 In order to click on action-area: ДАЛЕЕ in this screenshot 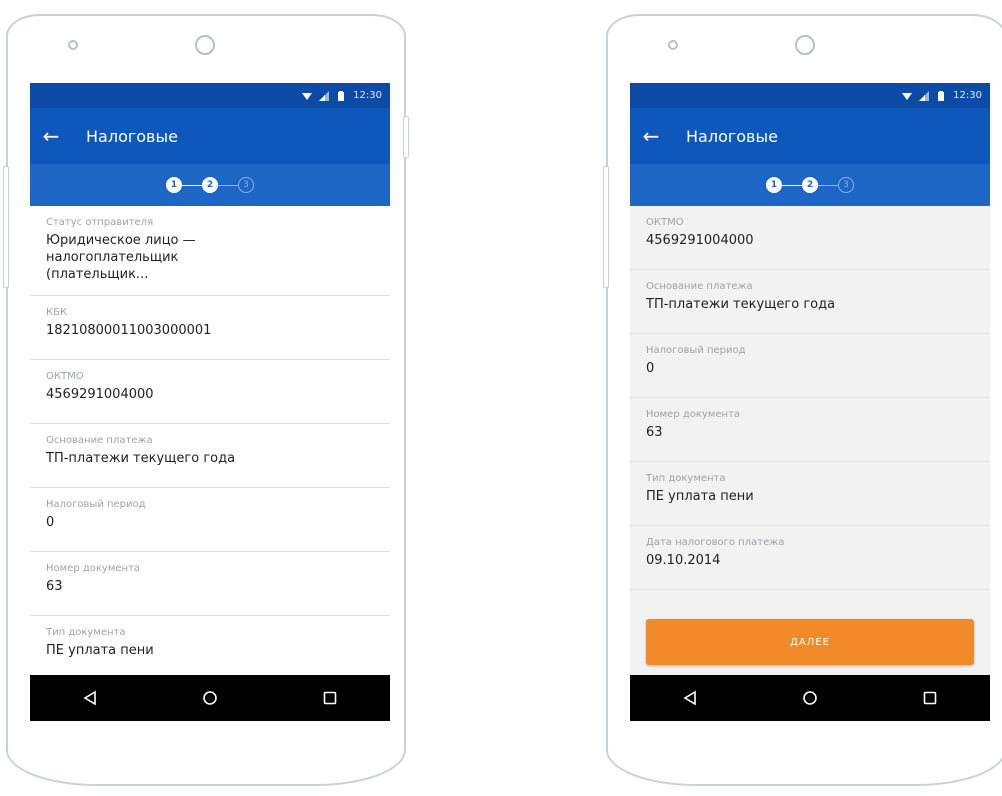, I will do `click(810, 638)`.